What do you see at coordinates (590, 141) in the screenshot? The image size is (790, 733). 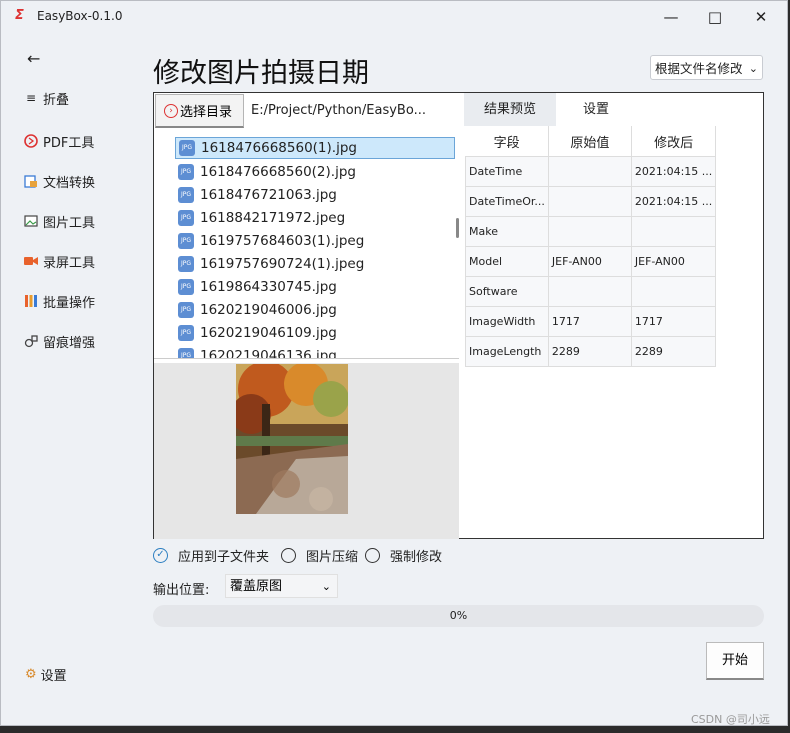 I see `column-header: 原始值` at bounding box center [590, 141].